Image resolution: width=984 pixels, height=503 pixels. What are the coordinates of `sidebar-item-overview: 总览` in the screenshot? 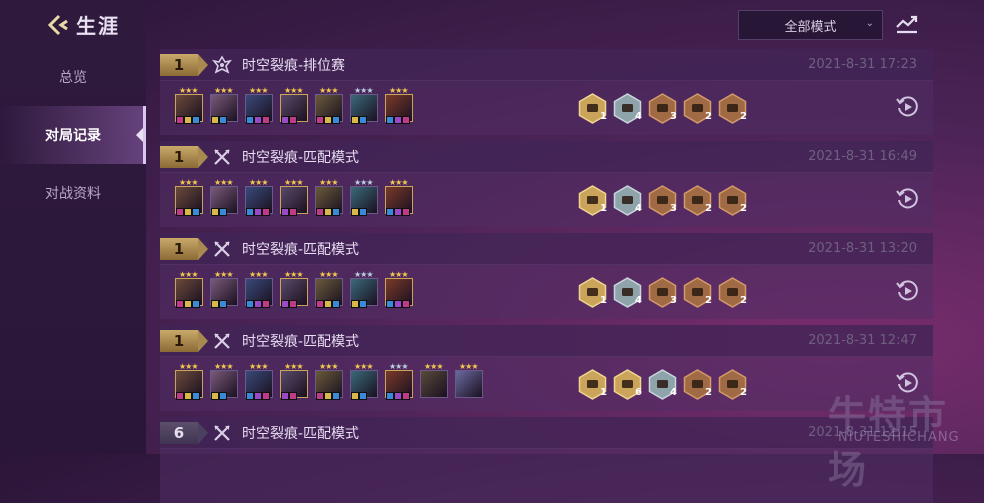 It's located at (73, 77).